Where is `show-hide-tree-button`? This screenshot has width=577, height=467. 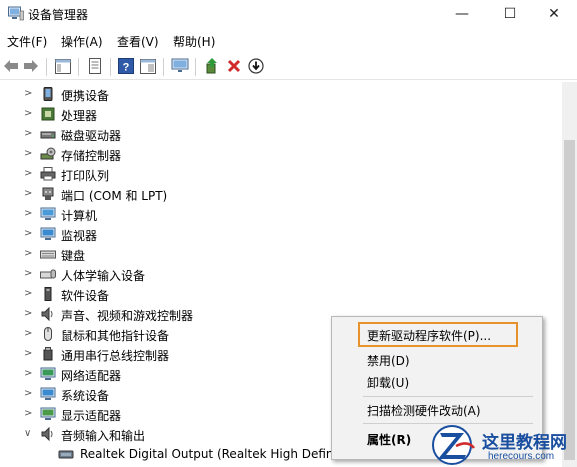 show-hide-tree-button is located at coordinates (63, 66).